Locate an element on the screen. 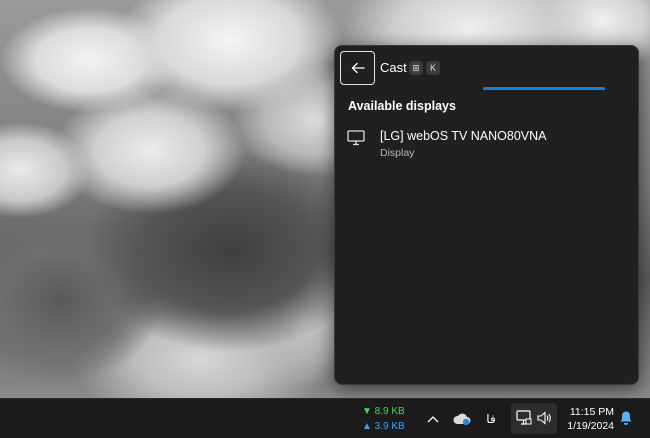 The height and width of the screenshot is (438, 650). display-name: [LG] webOS TV NANO80VNA is located at coordinates (463, 136).